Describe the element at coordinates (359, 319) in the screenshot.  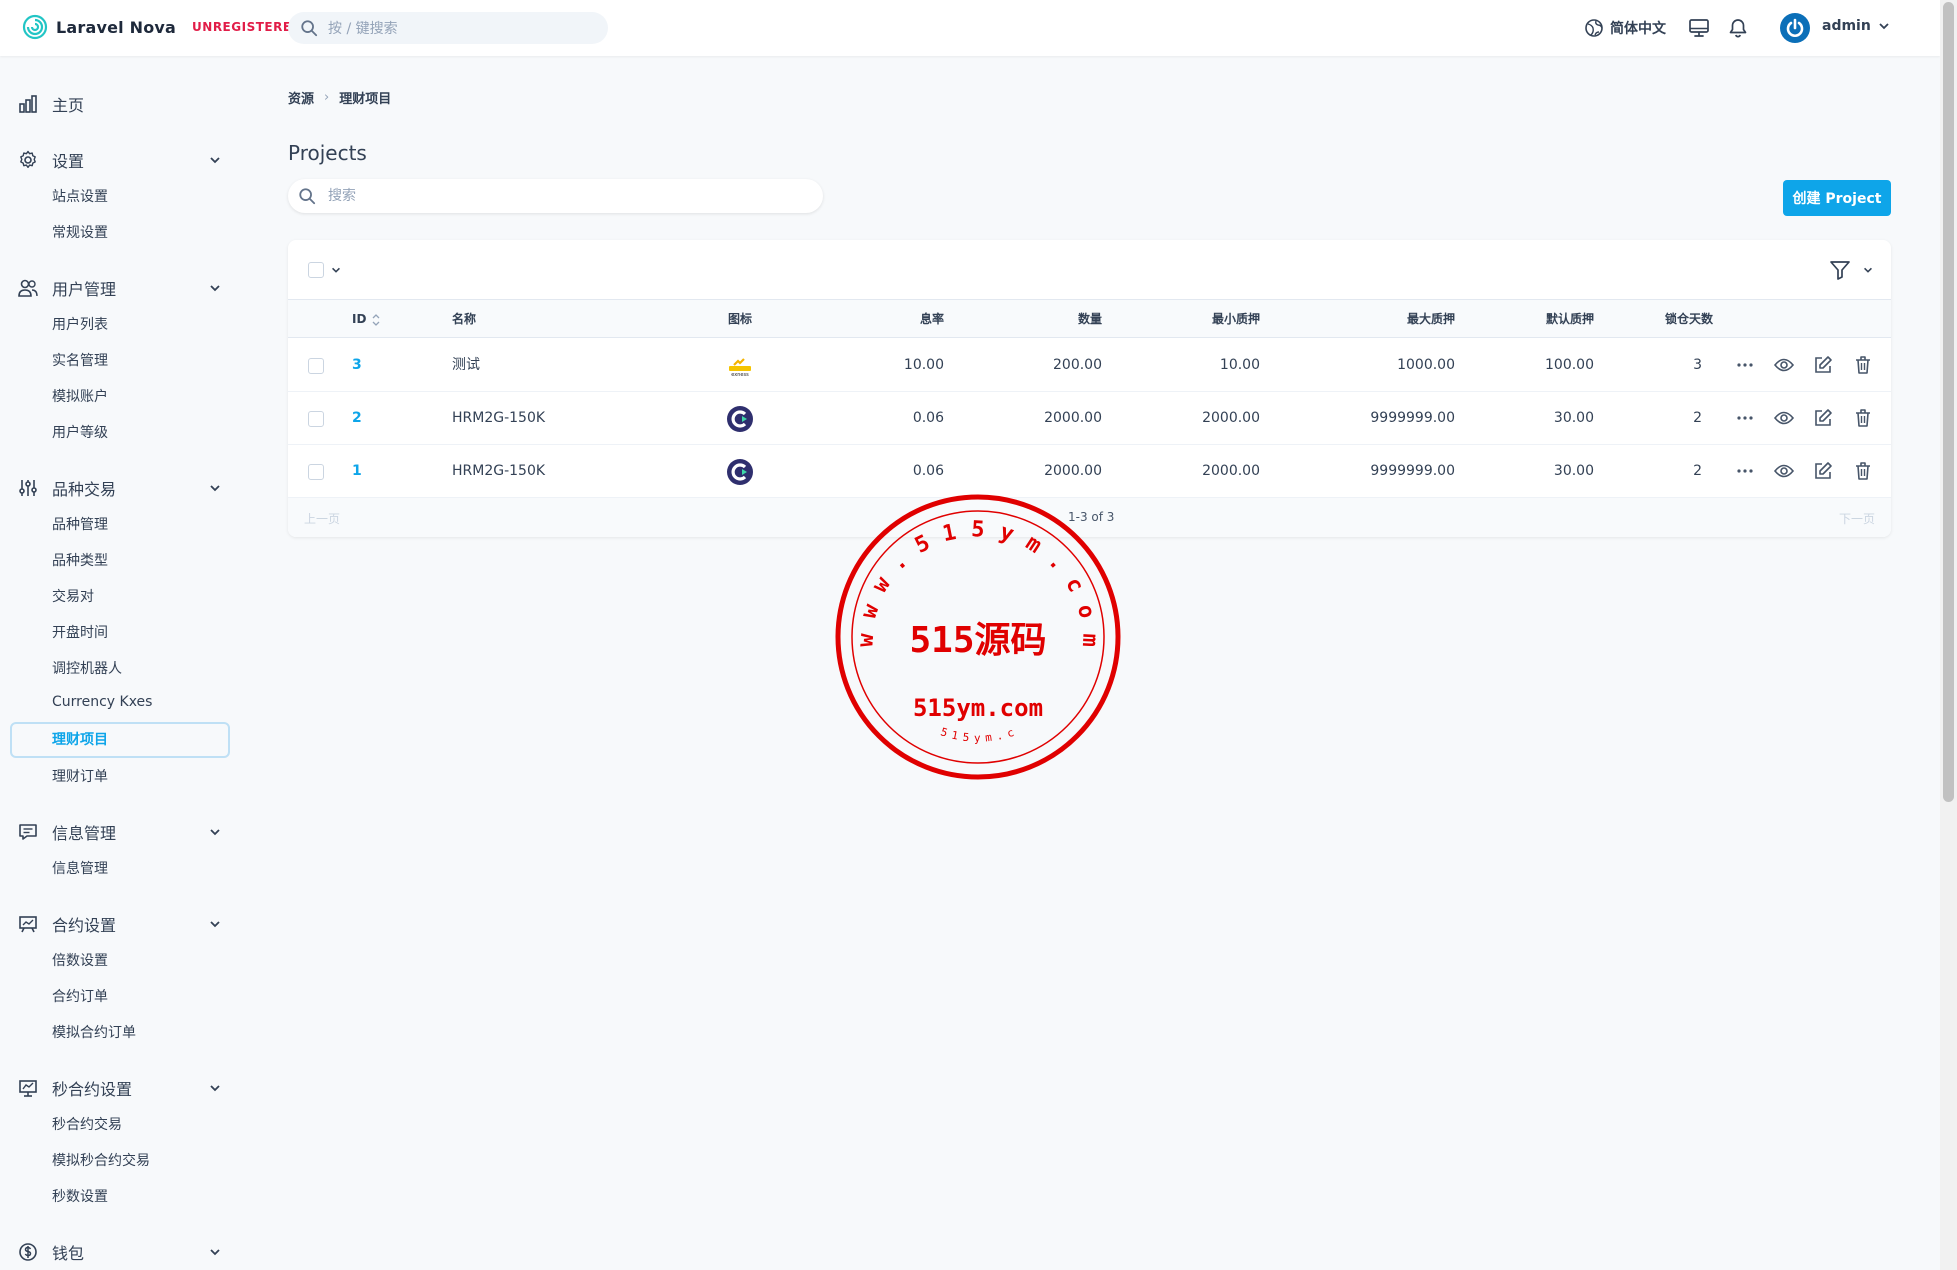
I see `header-id-label: ID` at that location.